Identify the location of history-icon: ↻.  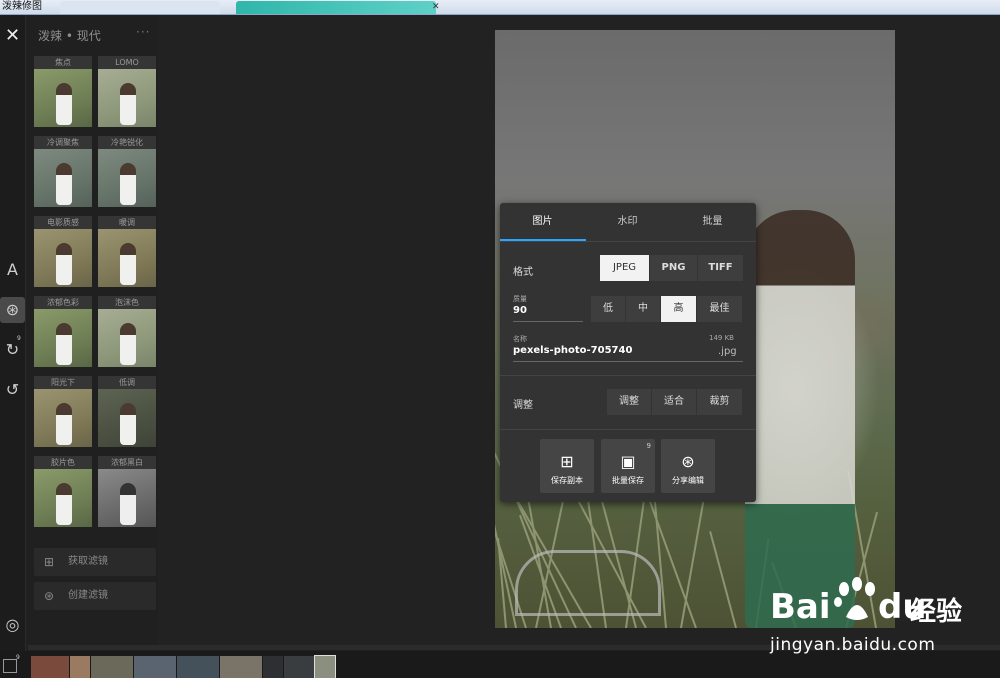
(12, 349).